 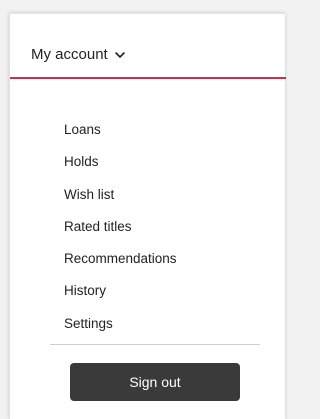 What do you see at coordinates (120, 199) in the screenshot?
I see `menu-item-wish-list: Wish list` at bounding box center [120, 199].